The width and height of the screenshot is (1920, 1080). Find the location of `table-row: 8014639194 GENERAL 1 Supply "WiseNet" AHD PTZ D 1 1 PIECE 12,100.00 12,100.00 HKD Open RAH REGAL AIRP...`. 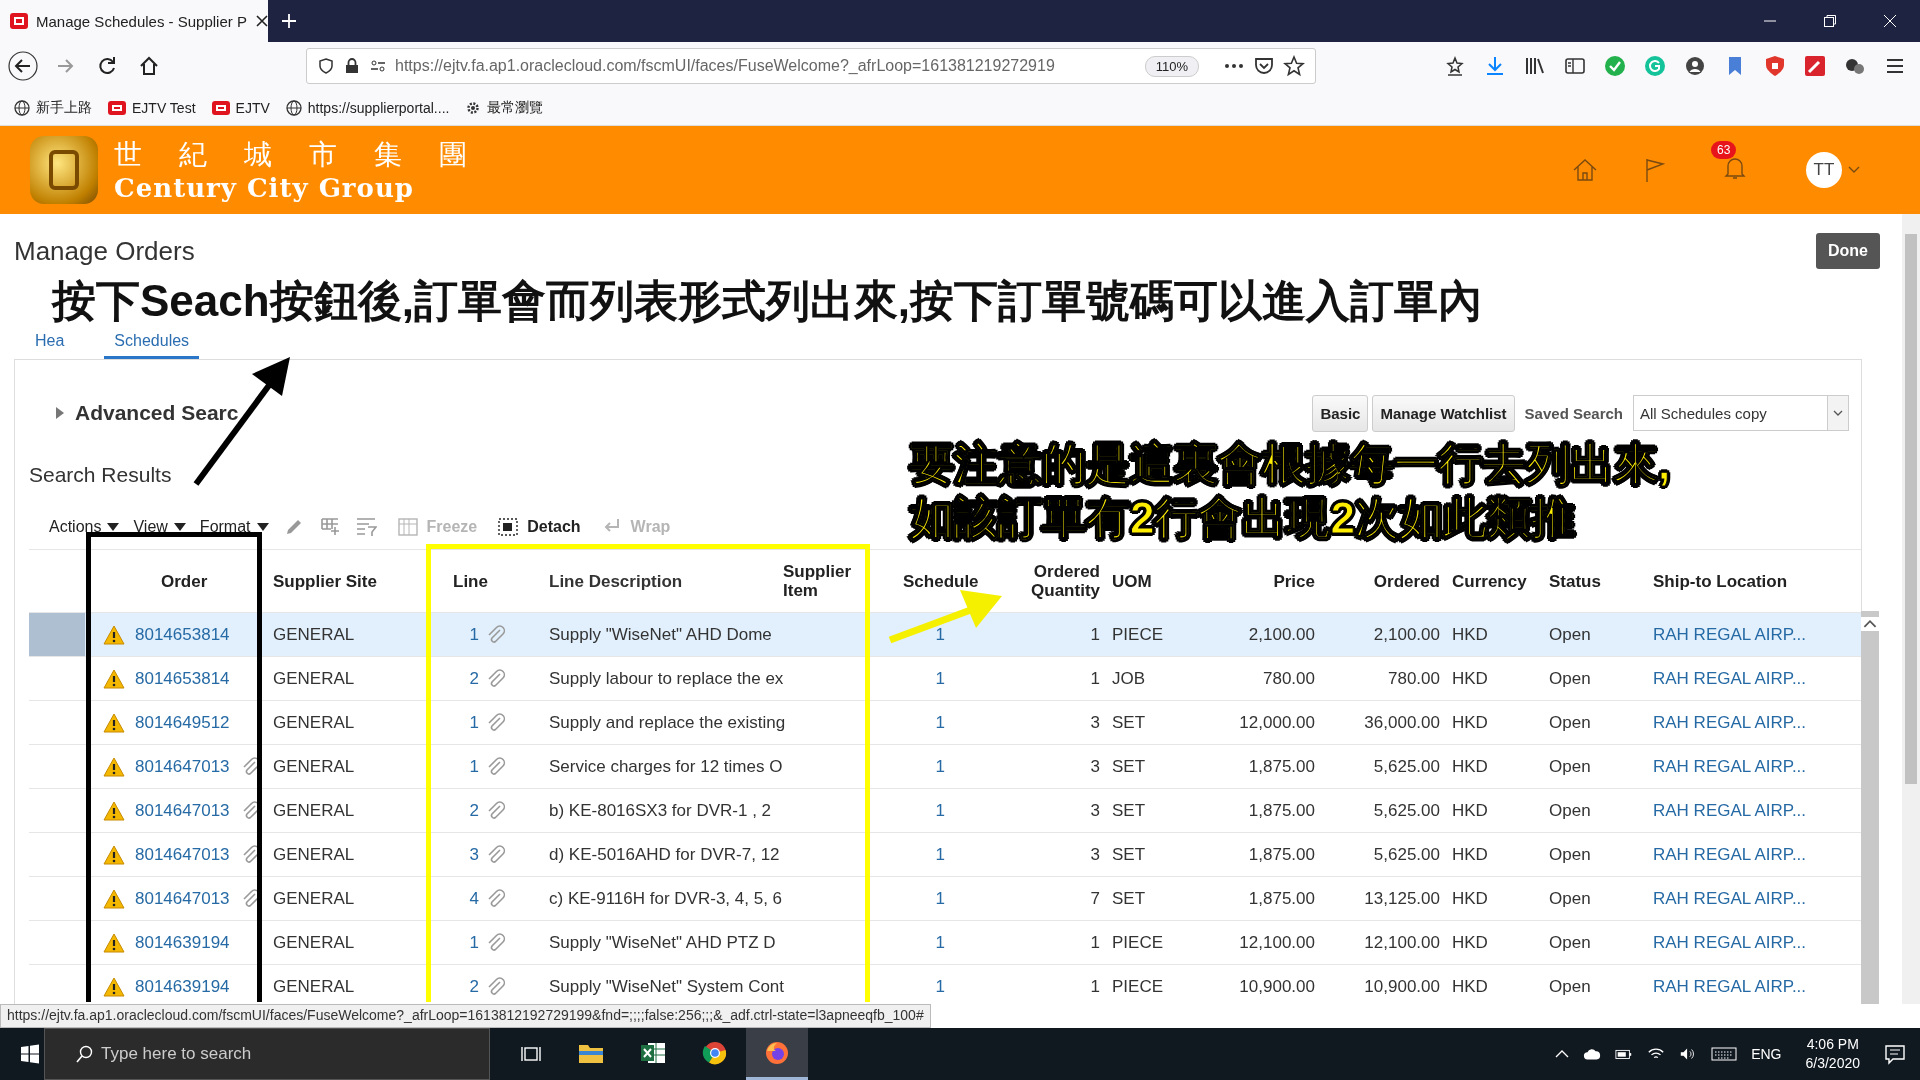

table-row: 8014639194 GENERAL 1 Supply "WiseNet" AHD PTZ D 1 1 PIECE 12,100.00 12,100.00 HKD Open RAH REGAL AIRP... is located at coordinates (945, 943).